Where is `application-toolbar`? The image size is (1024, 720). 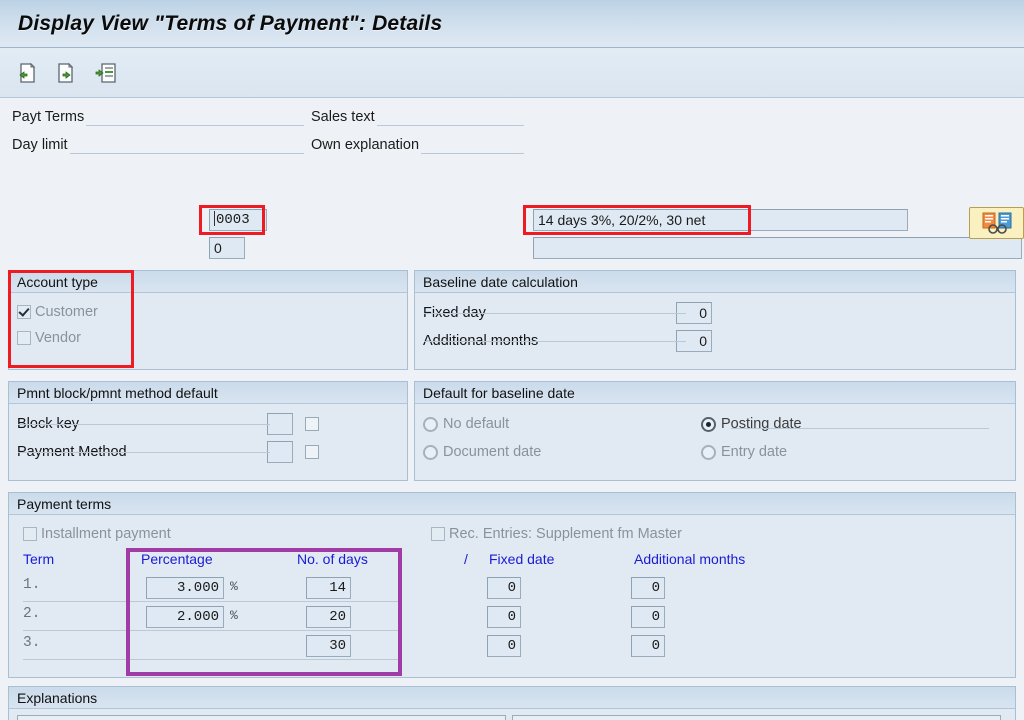 application-toolbar is located at coordinates (512, 73).